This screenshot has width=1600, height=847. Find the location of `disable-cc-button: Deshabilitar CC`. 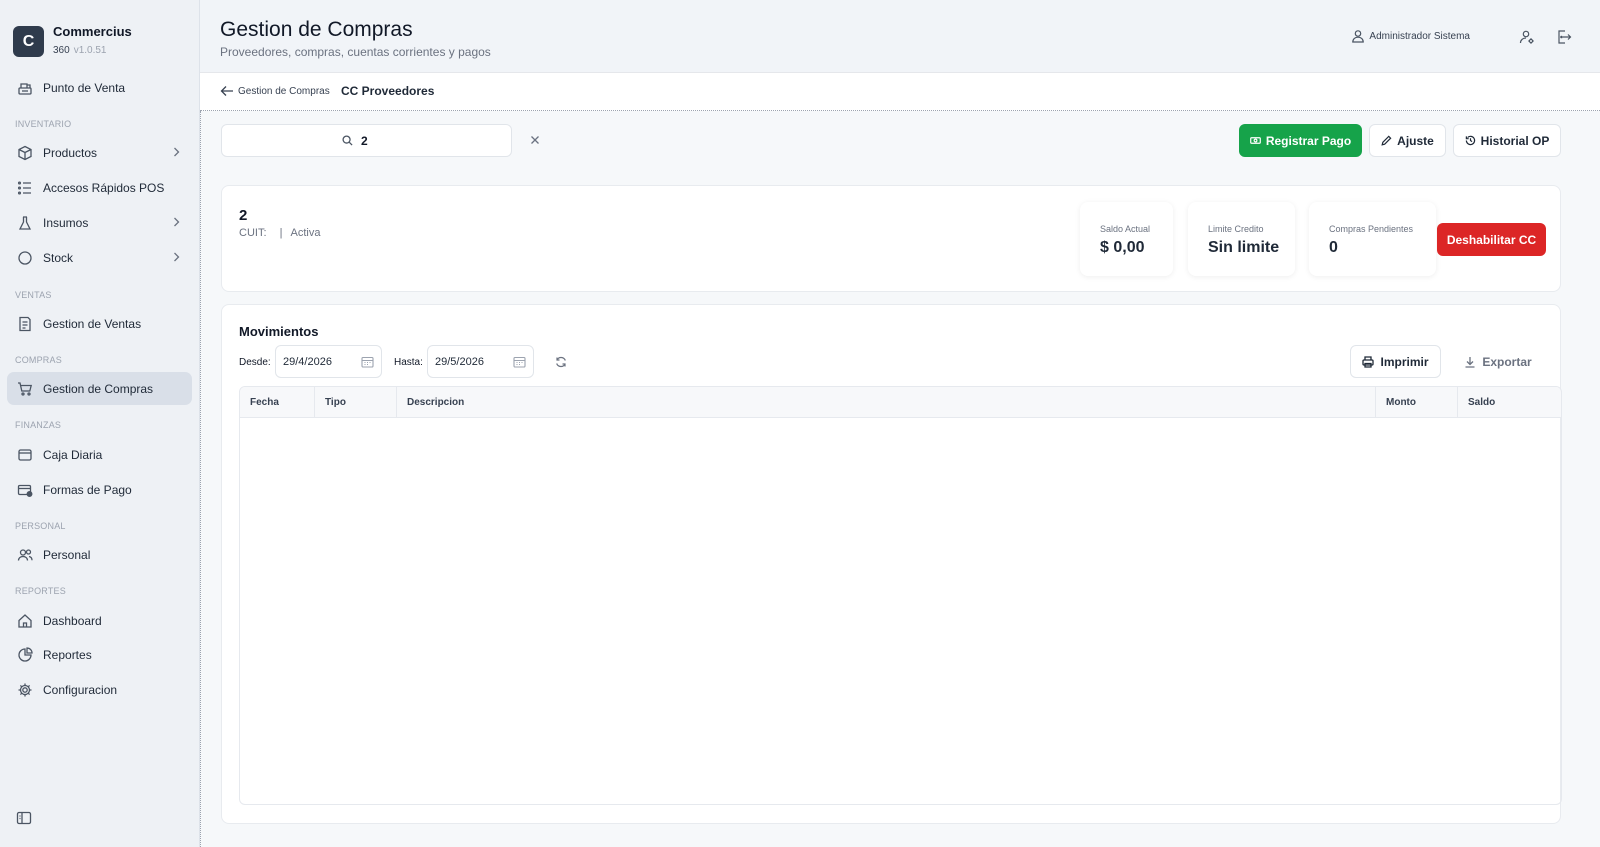

disable-cc-button: Deshabilitar CC is located at coordinates (1491, 239).